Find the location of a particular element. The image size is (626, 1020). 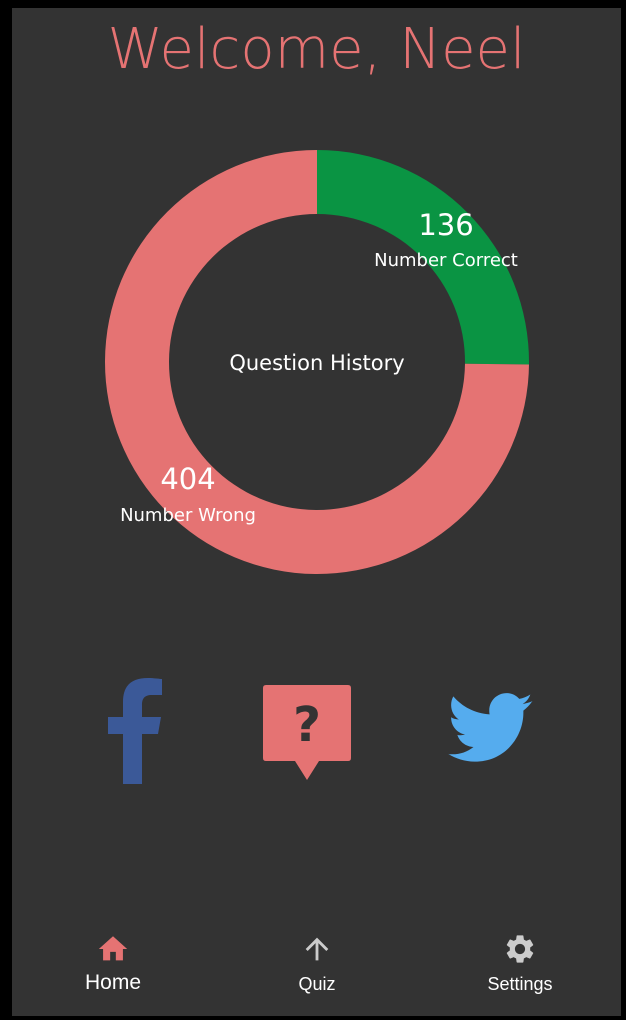

twitter-share-button is located at coordinates (490, 729).